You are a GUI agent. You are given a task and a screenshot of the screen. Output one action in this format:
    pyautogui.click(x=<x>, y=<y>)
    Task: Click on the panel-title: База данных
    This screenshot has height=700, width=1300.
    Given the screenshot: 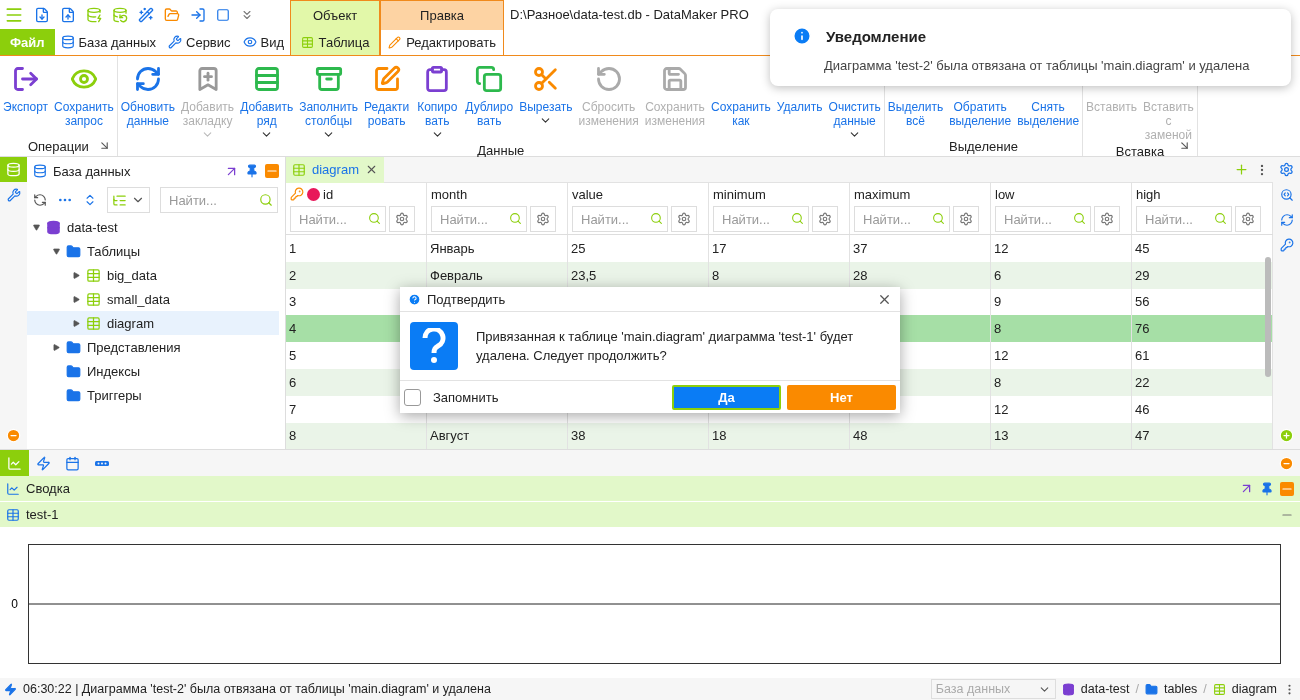 What is the action you would take?
    pyautogui.click(x=92, y=171)
    